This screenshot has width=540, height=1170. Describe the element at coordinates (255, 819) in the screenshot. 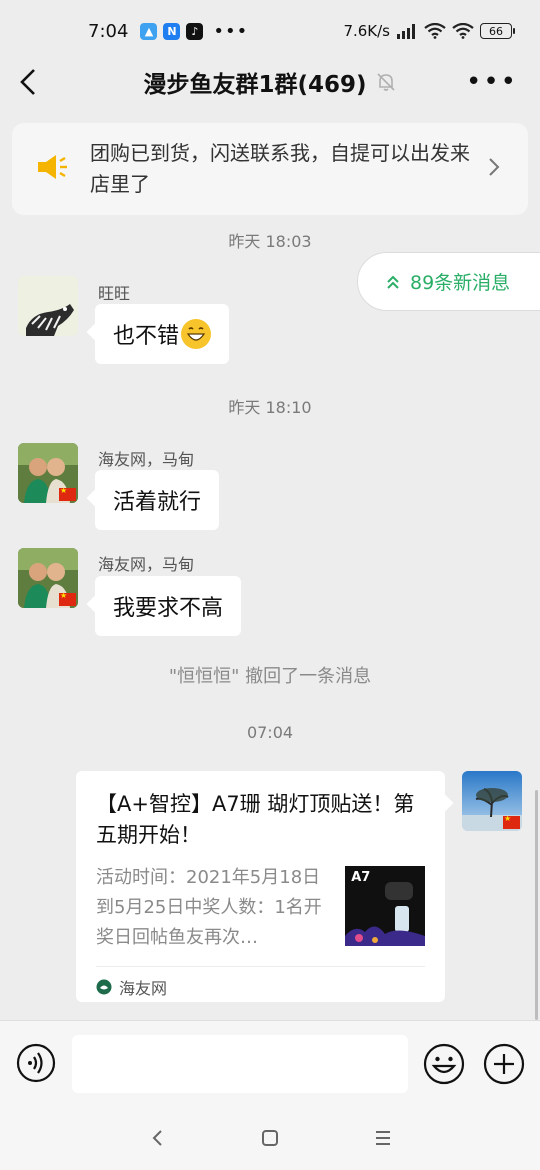

I see `card-title: 【A+智控】A7珊 瑚灯顶贴送！第五期开始！` at that location.